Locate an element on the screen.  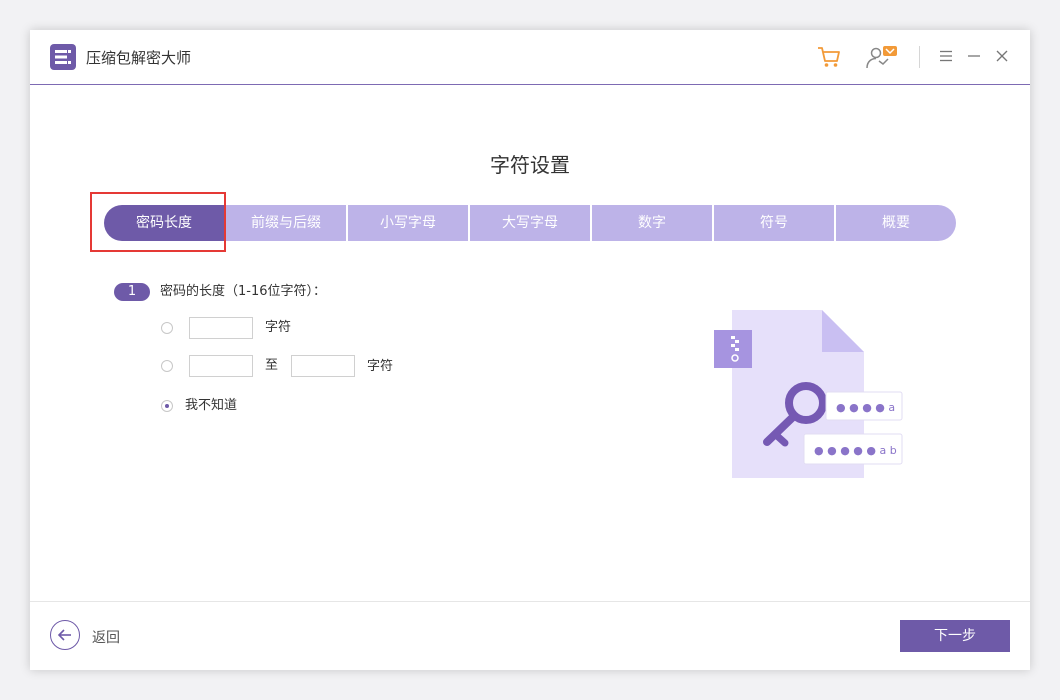
cart-icon is located at coordinates (829, 57).